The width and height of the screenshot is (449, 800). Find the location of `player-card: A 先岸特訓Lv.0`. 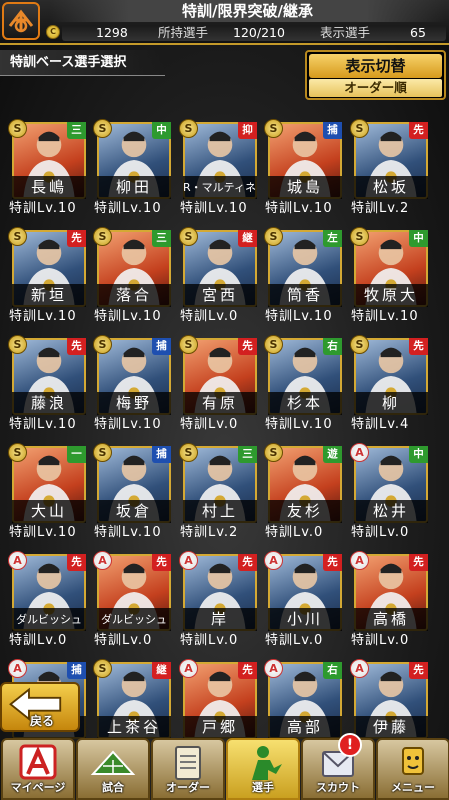

player-card: A 先岸特訓Lv.0 is located at coordinates (219, 602).